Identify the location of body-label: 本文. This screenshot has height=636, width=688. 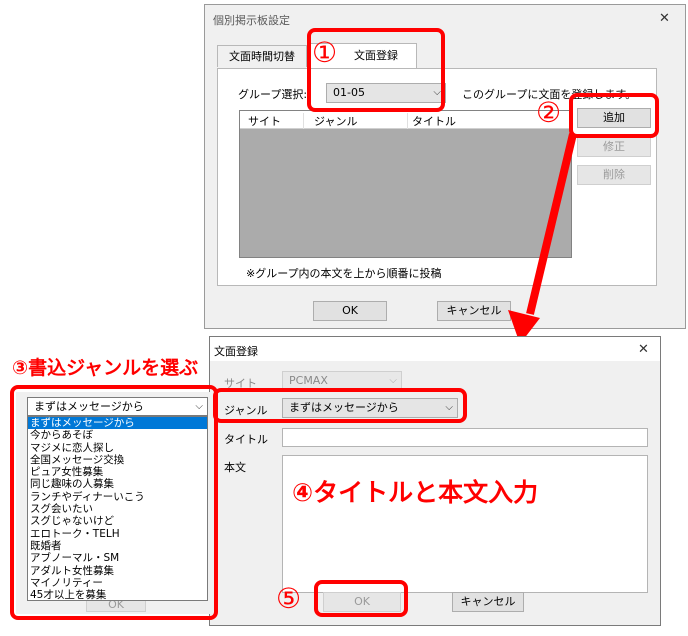
(235, 467).